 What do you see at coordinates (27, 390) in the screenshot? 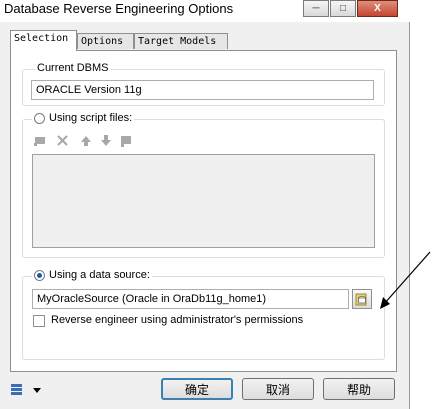
I see `footer-tools-button` at bounding box center [27, 390].